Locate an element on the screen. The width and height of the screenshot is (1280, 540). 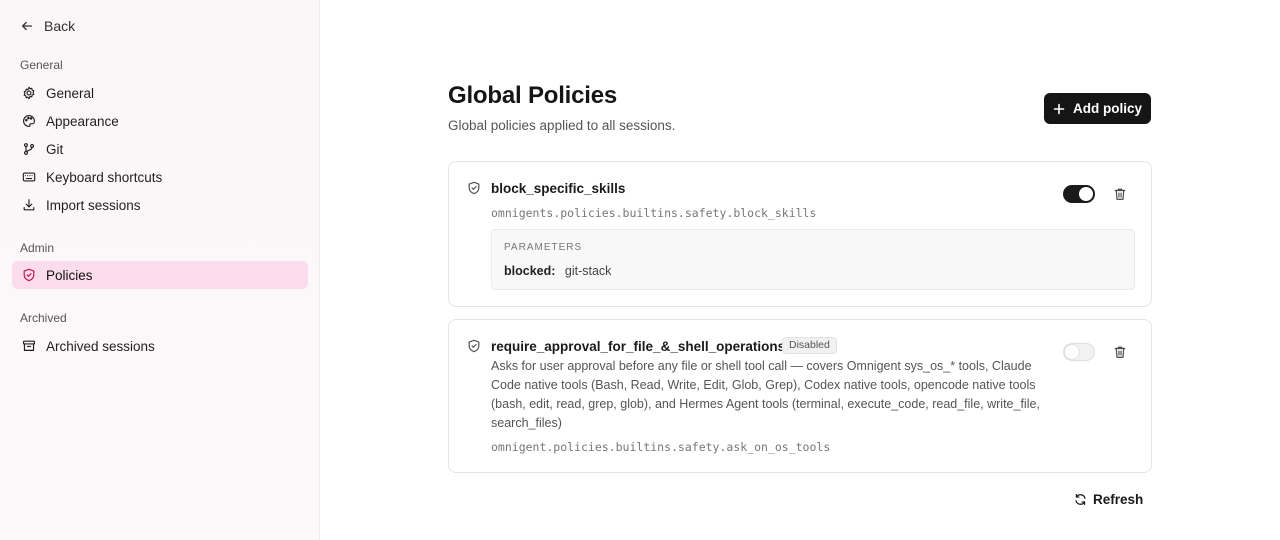
sidebar-item-appearance: Appearance is located at coordinates (160, 121).